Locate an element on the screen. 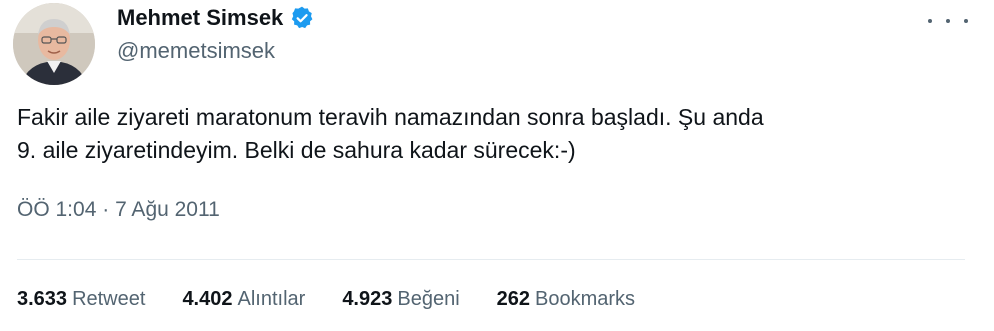 This screenshot has height=331, width=994. stat-label: Beğeni is located at coordinates (428, 299).